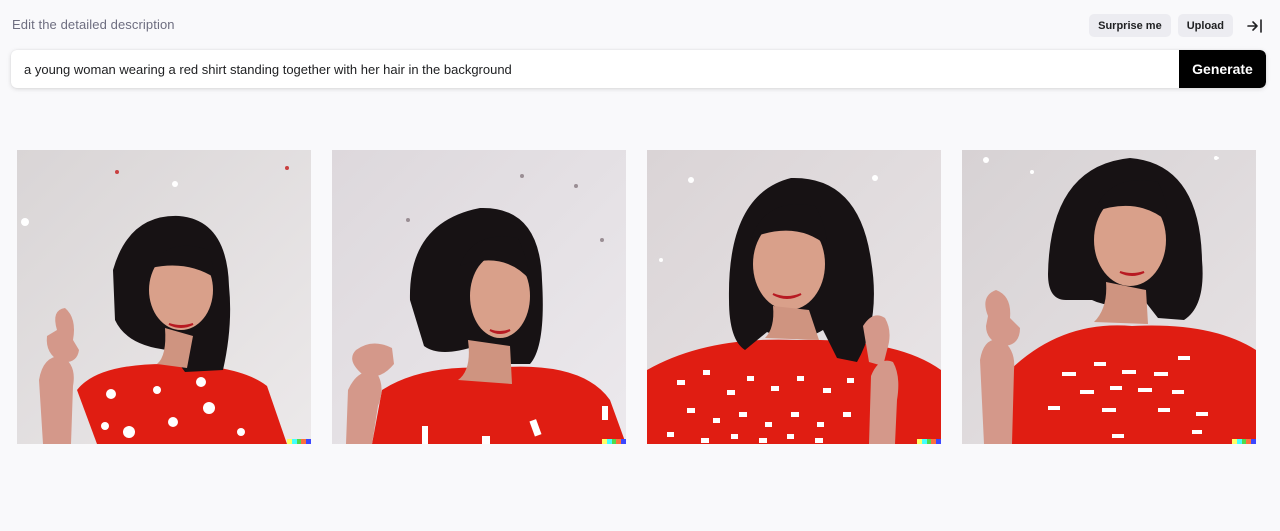  Describe the element at coordinates (1205, 25) in the screenshot. I see `upload-button: Upload` at that location.